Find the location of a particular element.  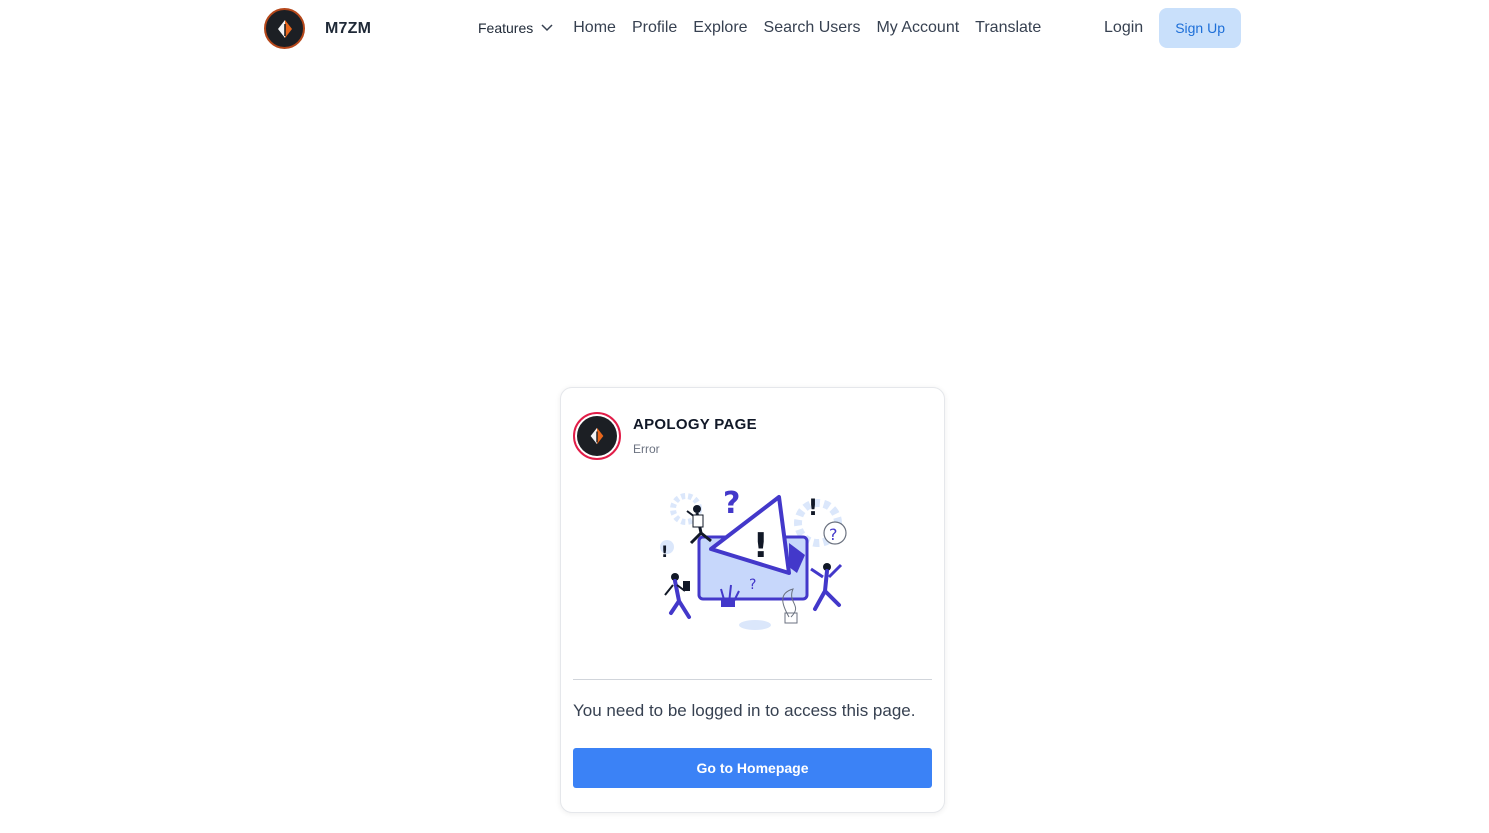

features-dropdown: Features is located at coordinates (515, 28).